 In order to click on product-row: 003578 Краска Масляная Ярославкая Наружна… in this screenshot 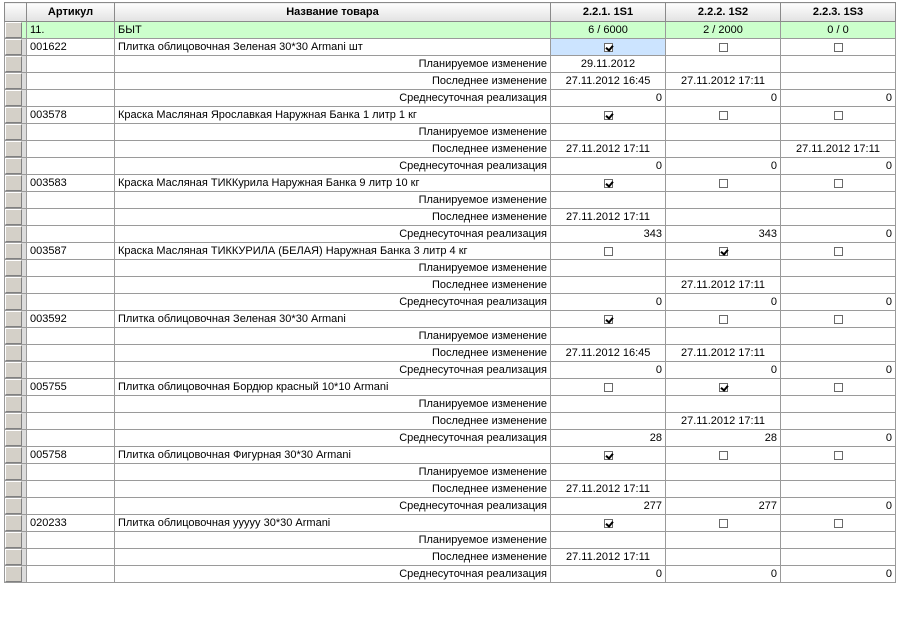, I will do `click(450, 115)`.